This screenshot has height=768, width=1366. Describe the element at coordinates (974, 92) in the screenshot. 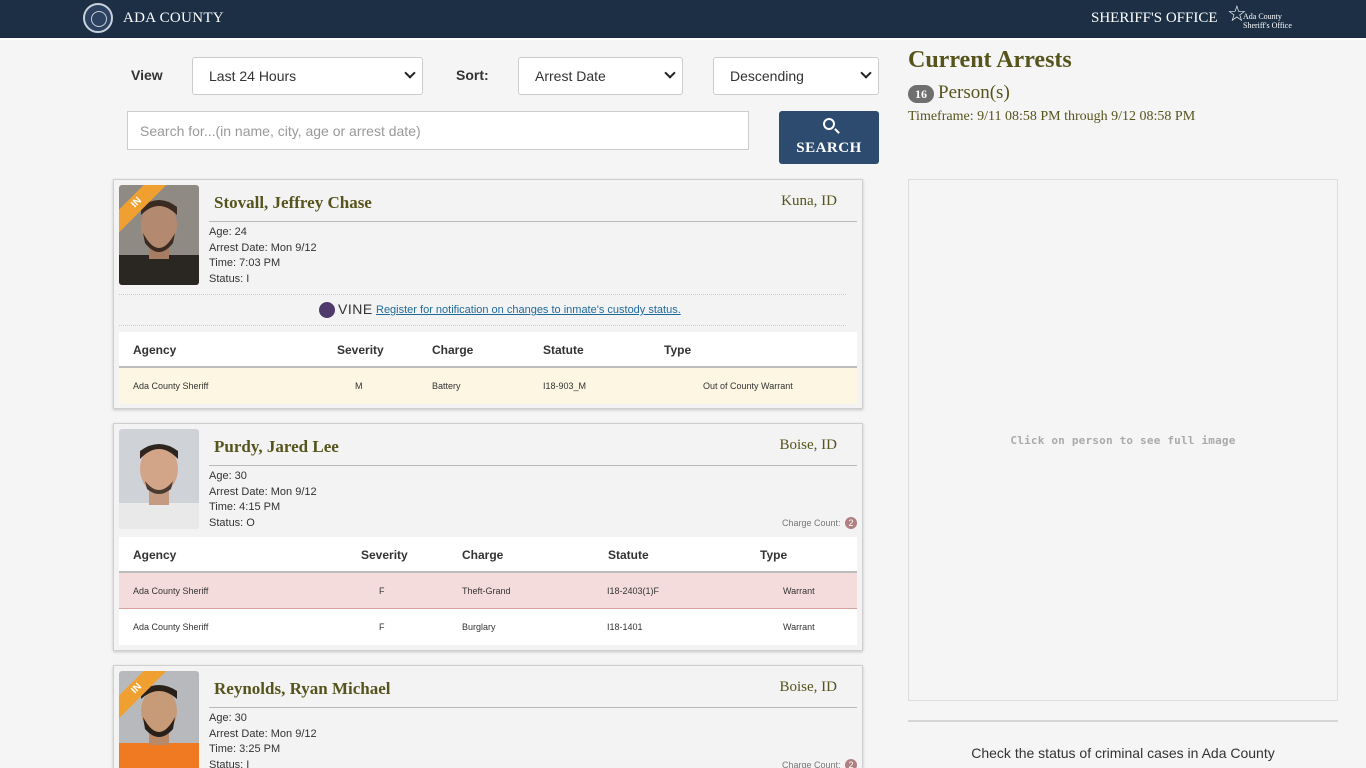

I see `person-count-label: Person(s)` at that location.